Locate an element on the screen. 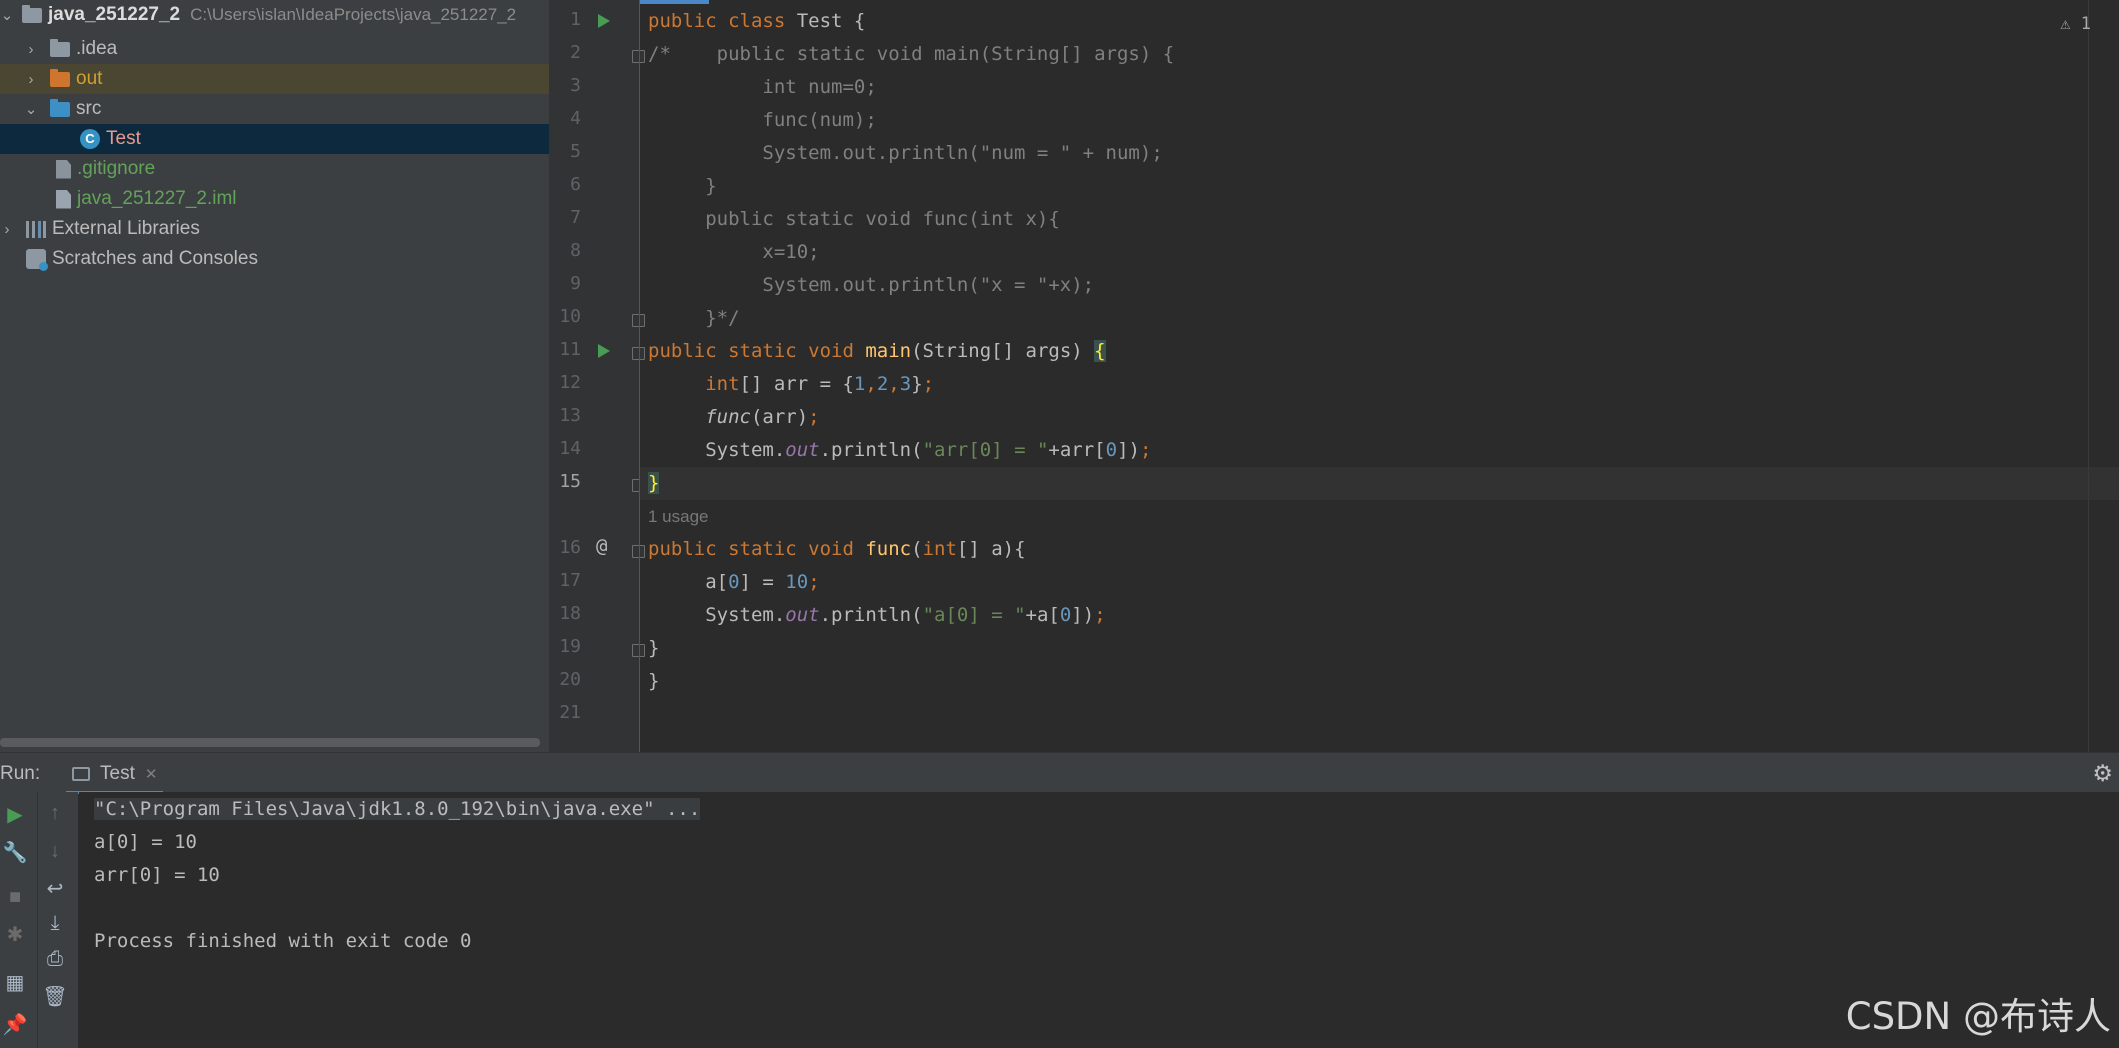  excluded-folder-icon is located at coordinates (60, 77).